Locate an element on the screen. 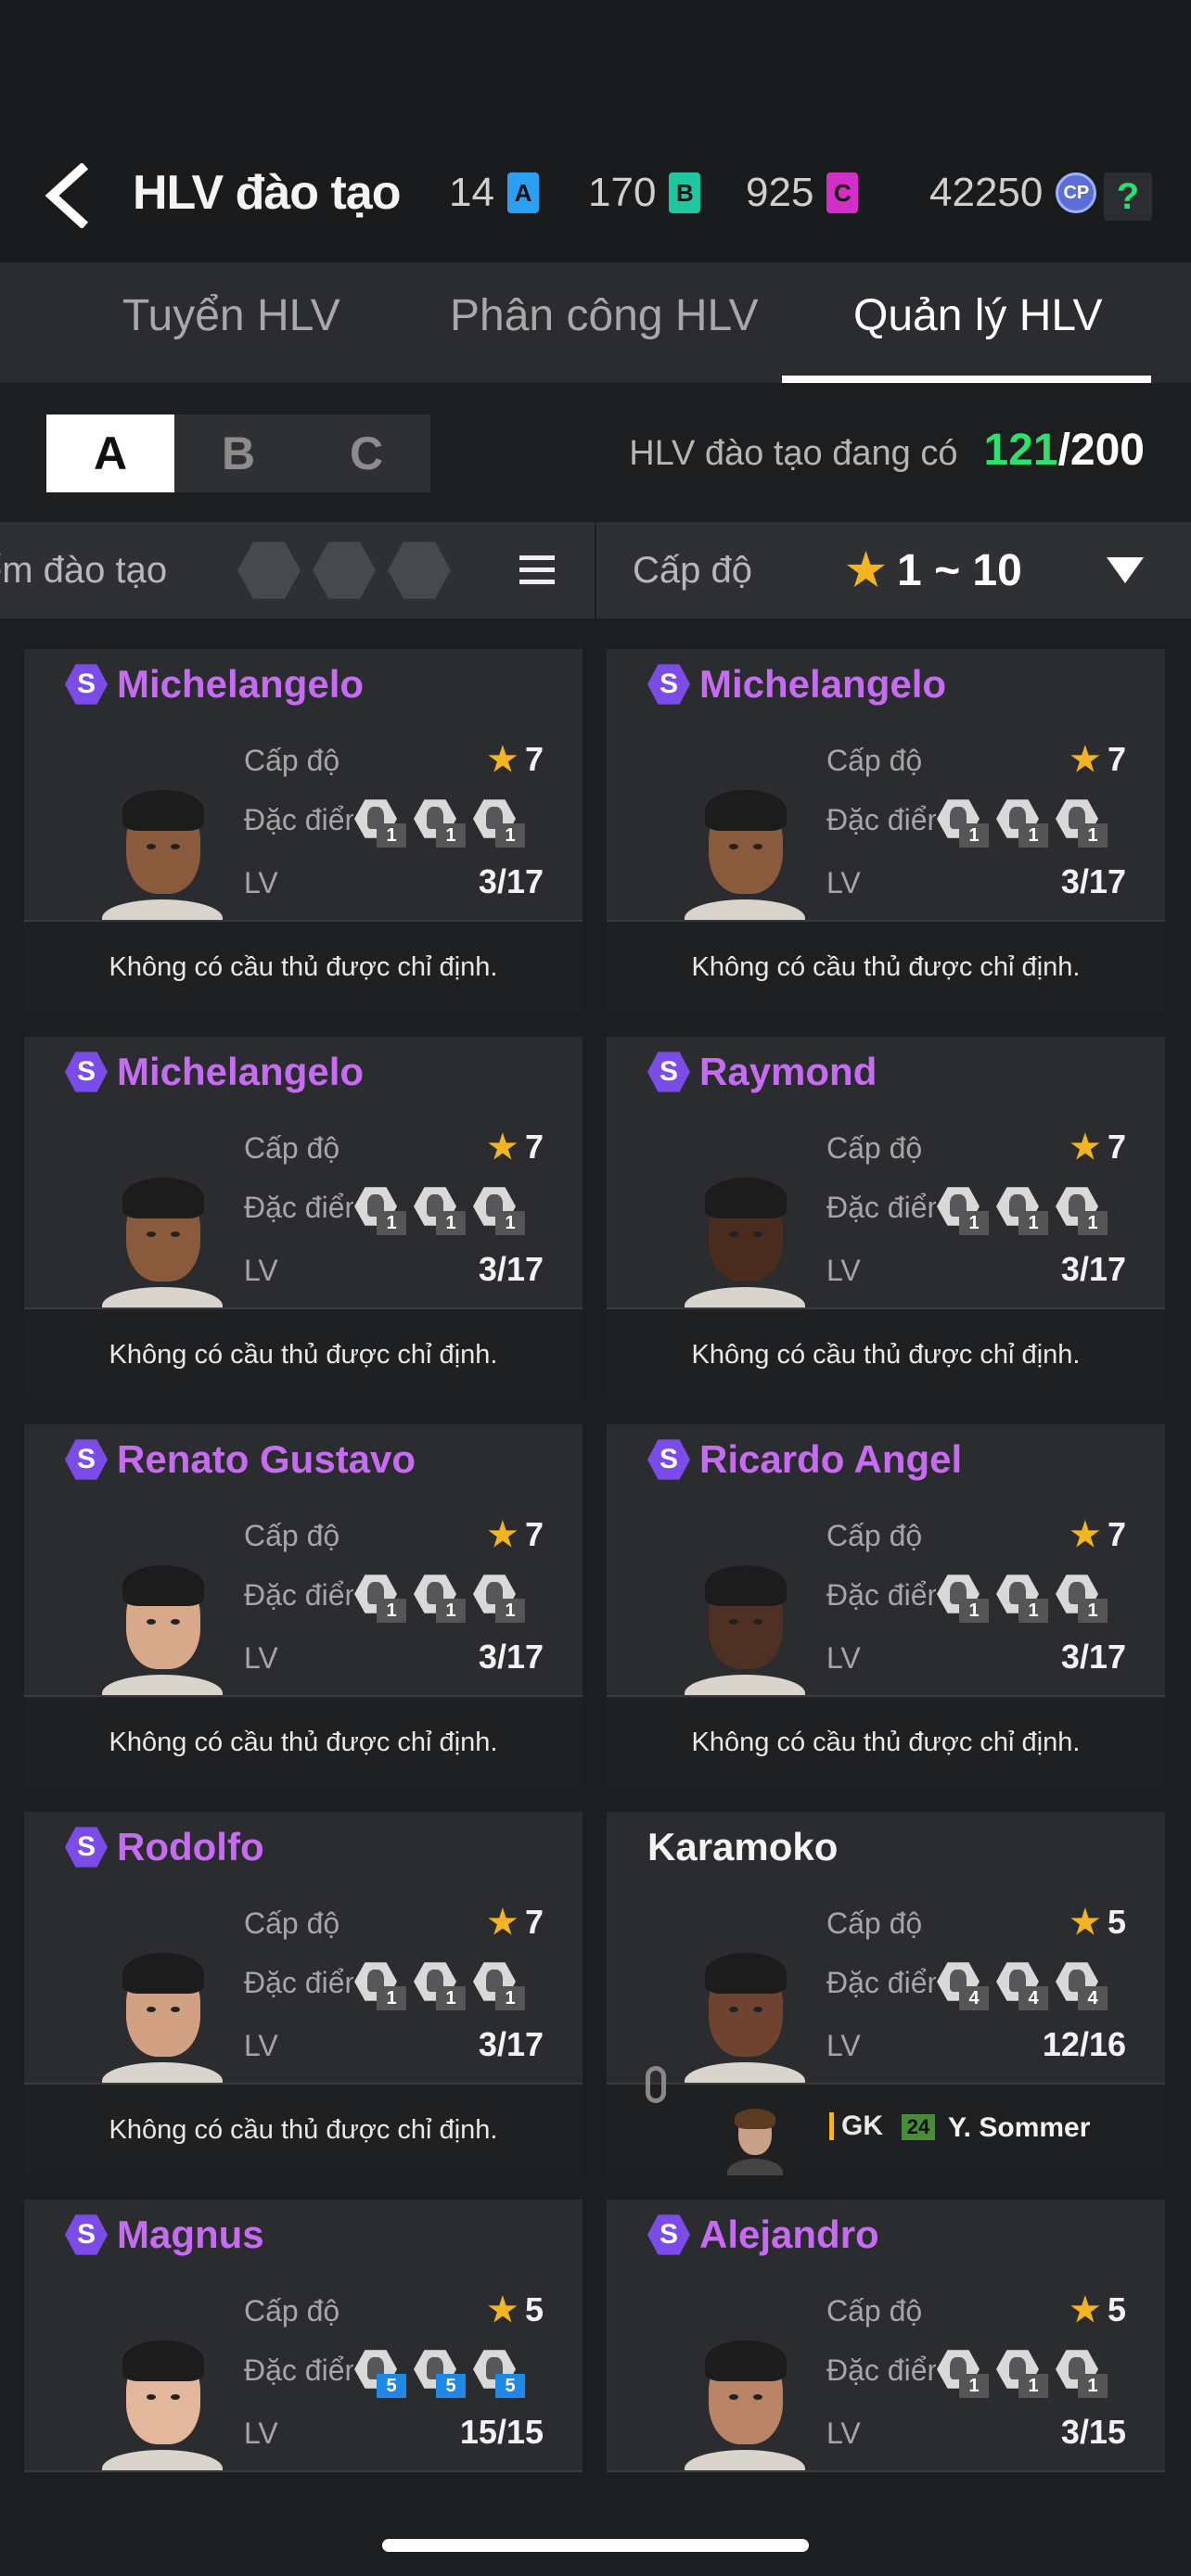 The image size is (1191, 2576). coach-name: Michelangelo is located at coordinates (823, 684).